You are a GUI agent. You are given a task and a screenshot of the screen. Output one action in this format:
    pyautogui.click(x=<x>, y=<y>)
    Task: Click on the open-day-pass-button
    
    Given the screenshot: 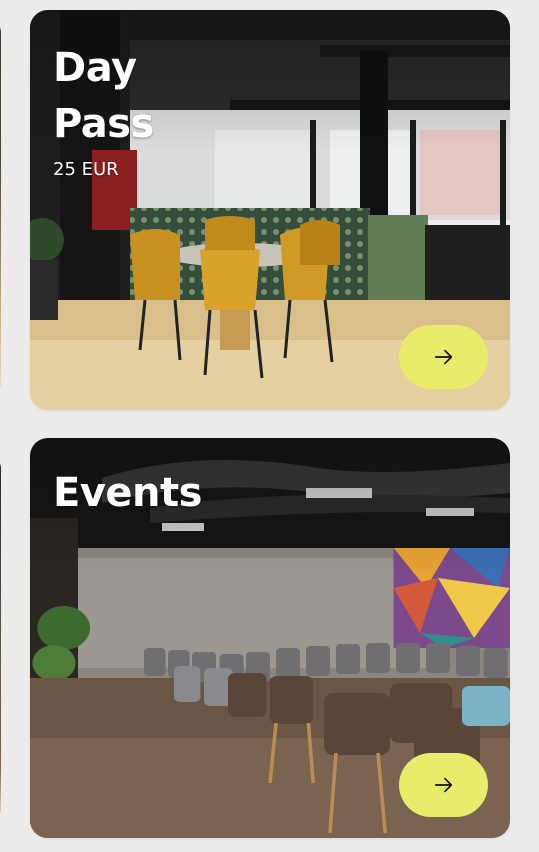 What is the action you would take?
    pyautogui.click(x=443, y=357)
    